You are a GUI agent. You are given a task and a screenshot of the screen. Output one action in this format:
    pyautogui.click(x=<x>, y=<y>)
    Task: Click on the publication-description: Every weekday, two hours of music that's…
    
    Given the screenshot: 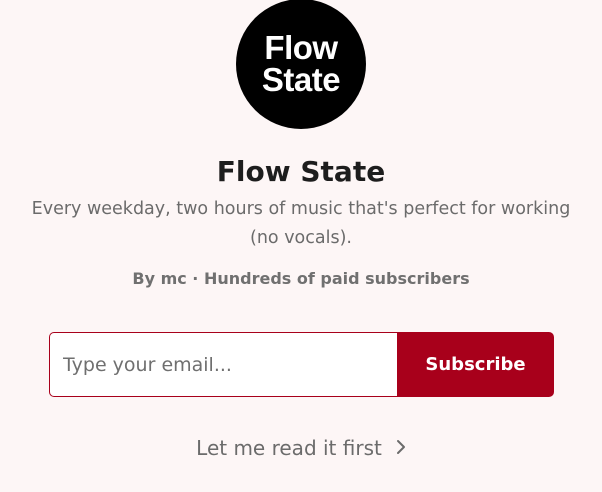 What is the action you would take?
    pyautogui.click(x=301, y=223)
    